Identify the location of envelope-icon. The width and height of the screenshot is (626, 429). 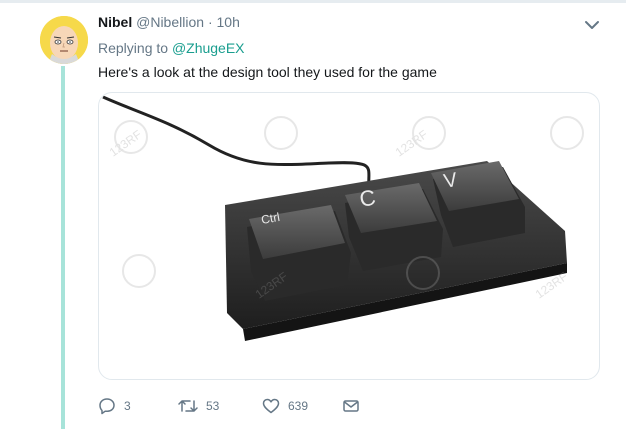
(351, 406).